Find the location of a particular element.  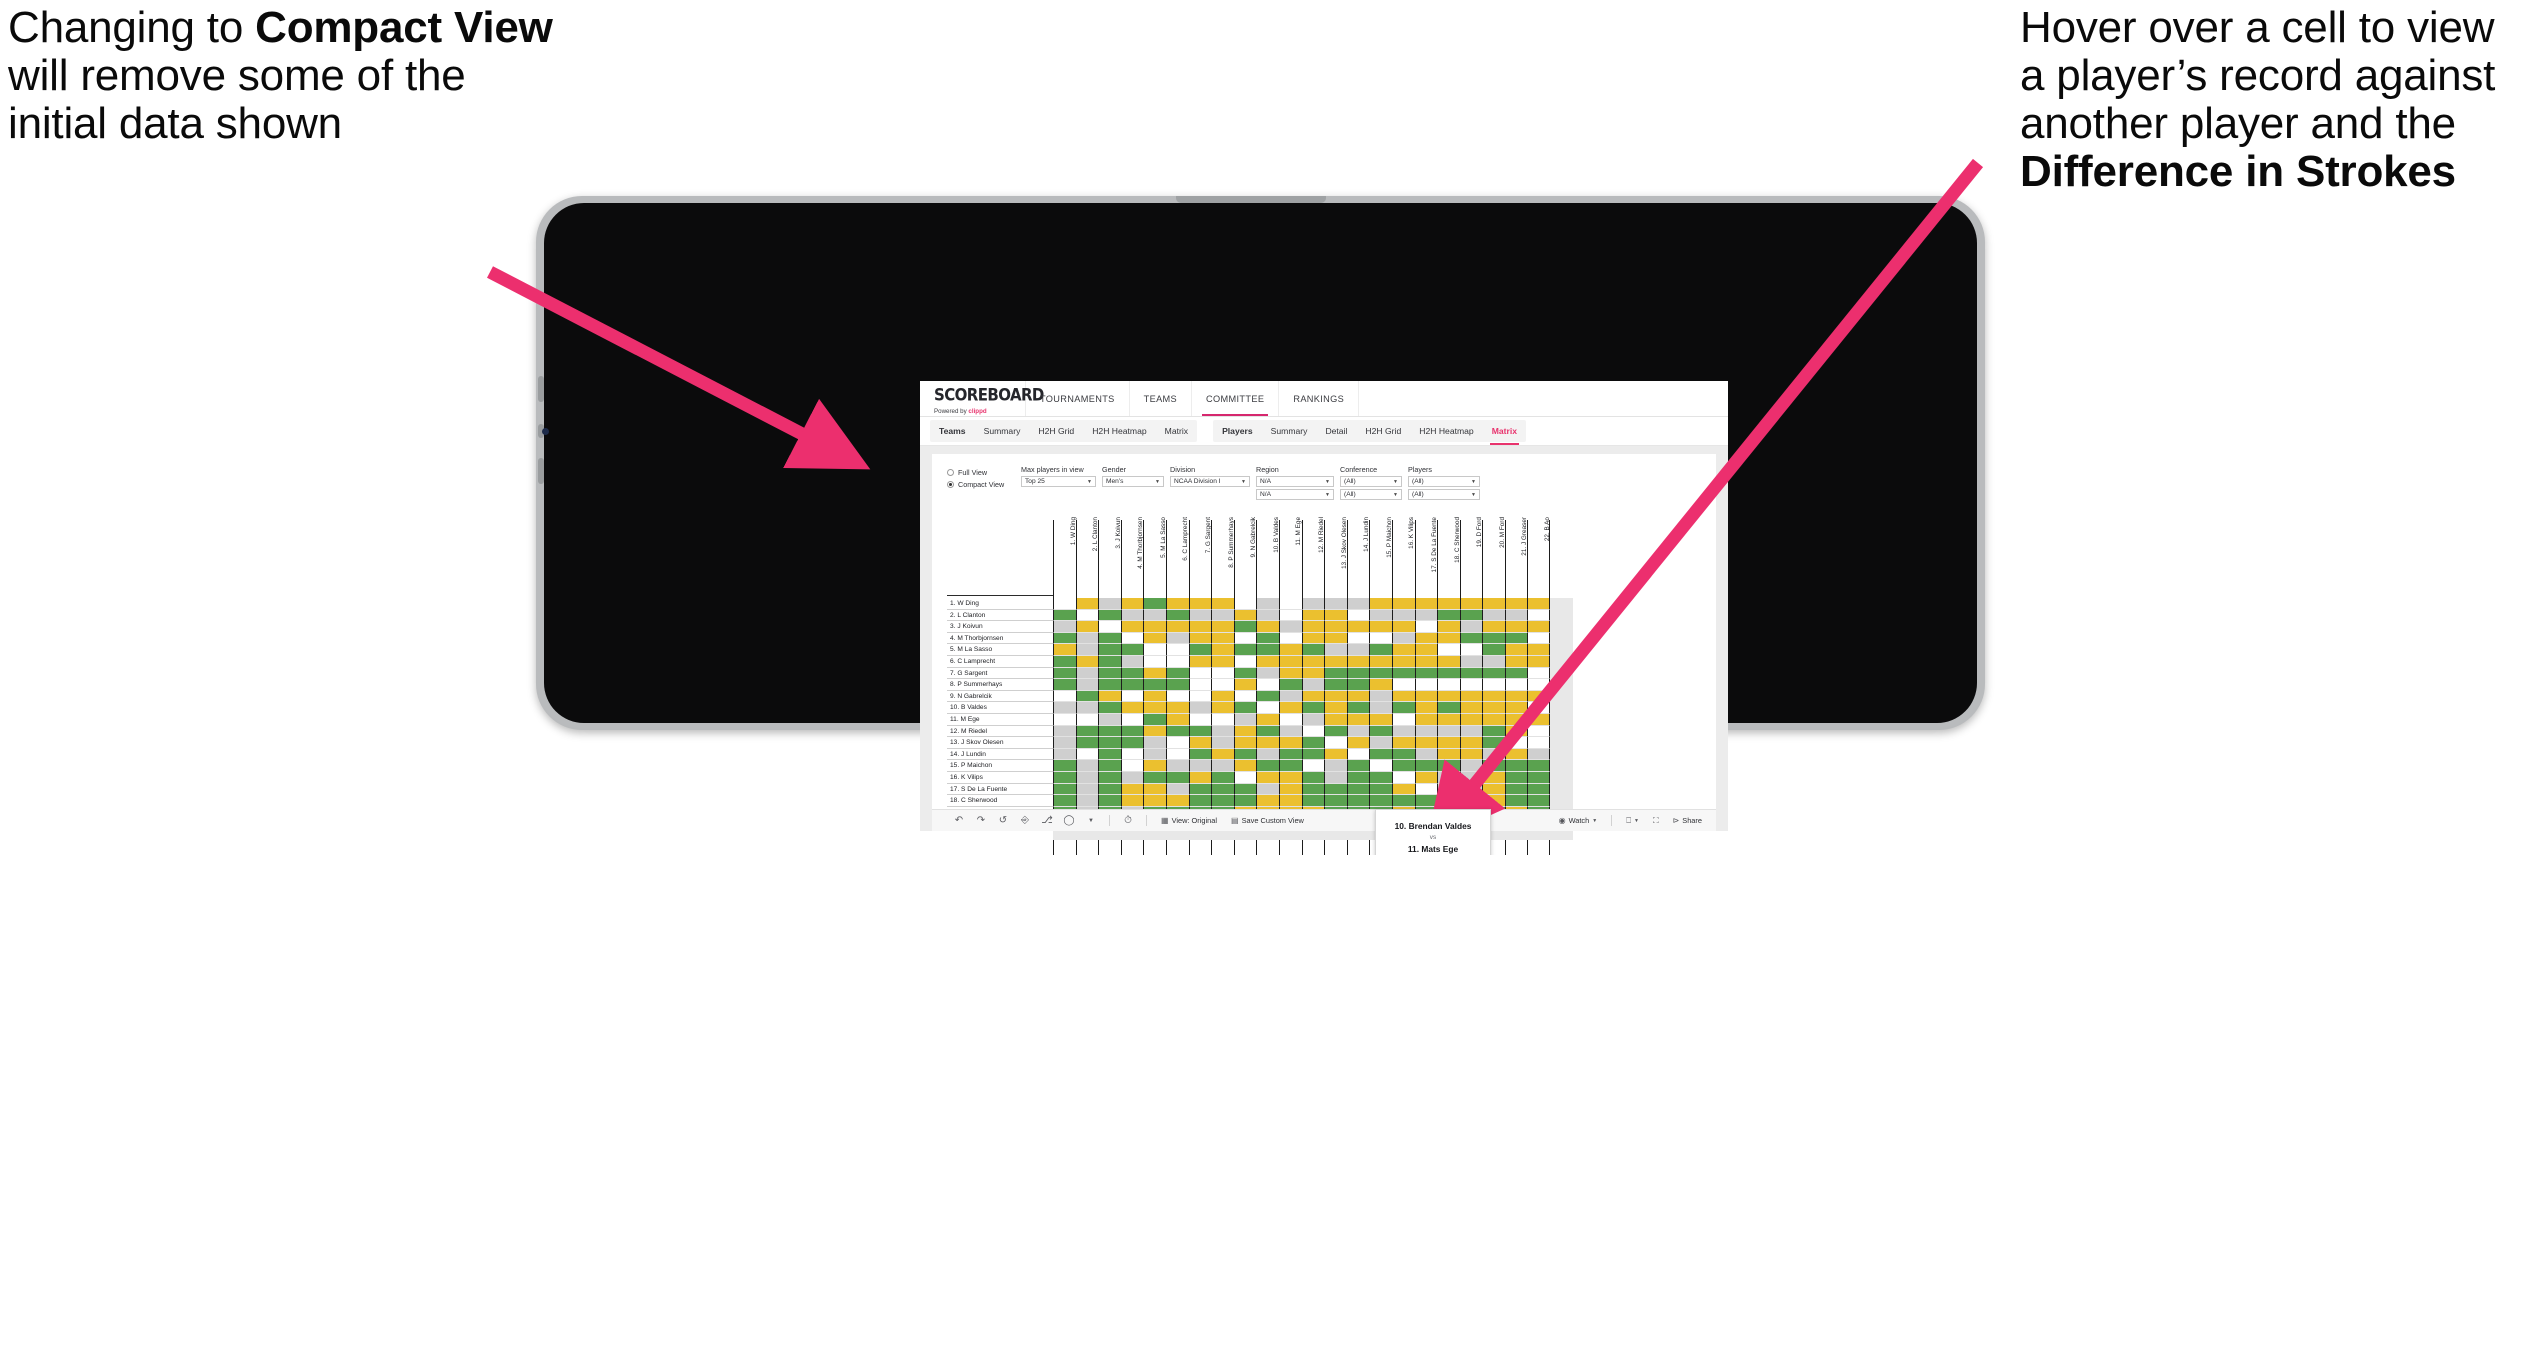

filter-max-players-select: Top 25 ▼ is located at coordinates (1058, 481).